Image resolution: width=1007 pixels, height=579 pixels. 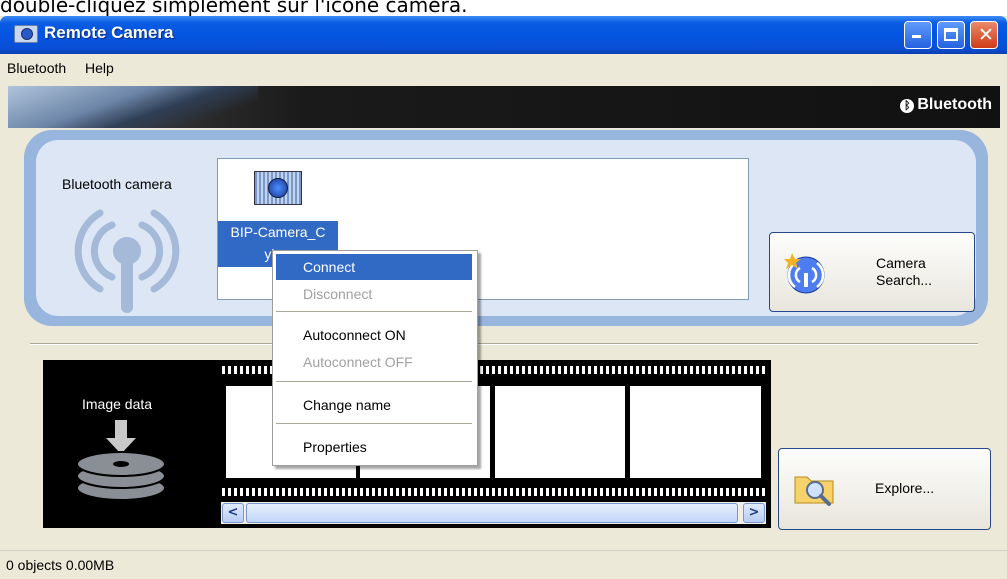 I want to click on window-title: Remote Camera, so click(x=109, y=32).